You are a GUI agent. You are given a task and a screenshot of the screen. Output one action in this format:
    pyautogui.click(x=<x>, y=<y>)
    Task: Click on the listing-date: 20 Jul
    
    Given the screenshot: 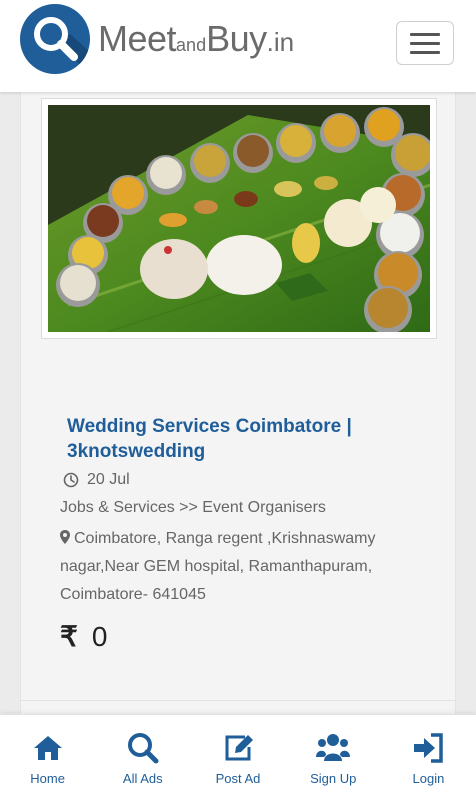 What is the action you would take?
    pyautogui.click(x=96, y=480)
    